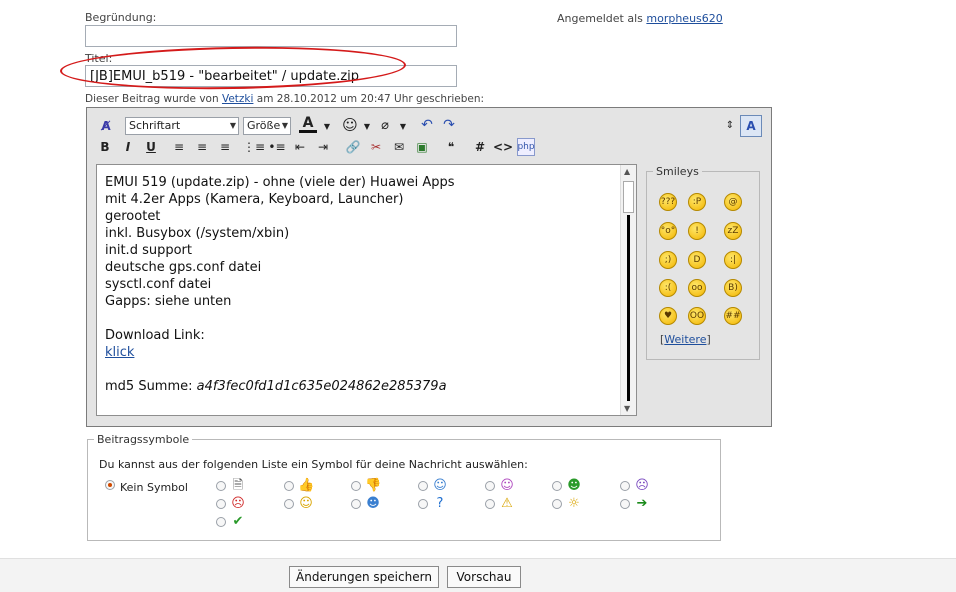  What do you see at coordinates (733, 231) in the screenshot?
I see `sleepy-smiley-icon: zZ` at bounding box center [733, 231].